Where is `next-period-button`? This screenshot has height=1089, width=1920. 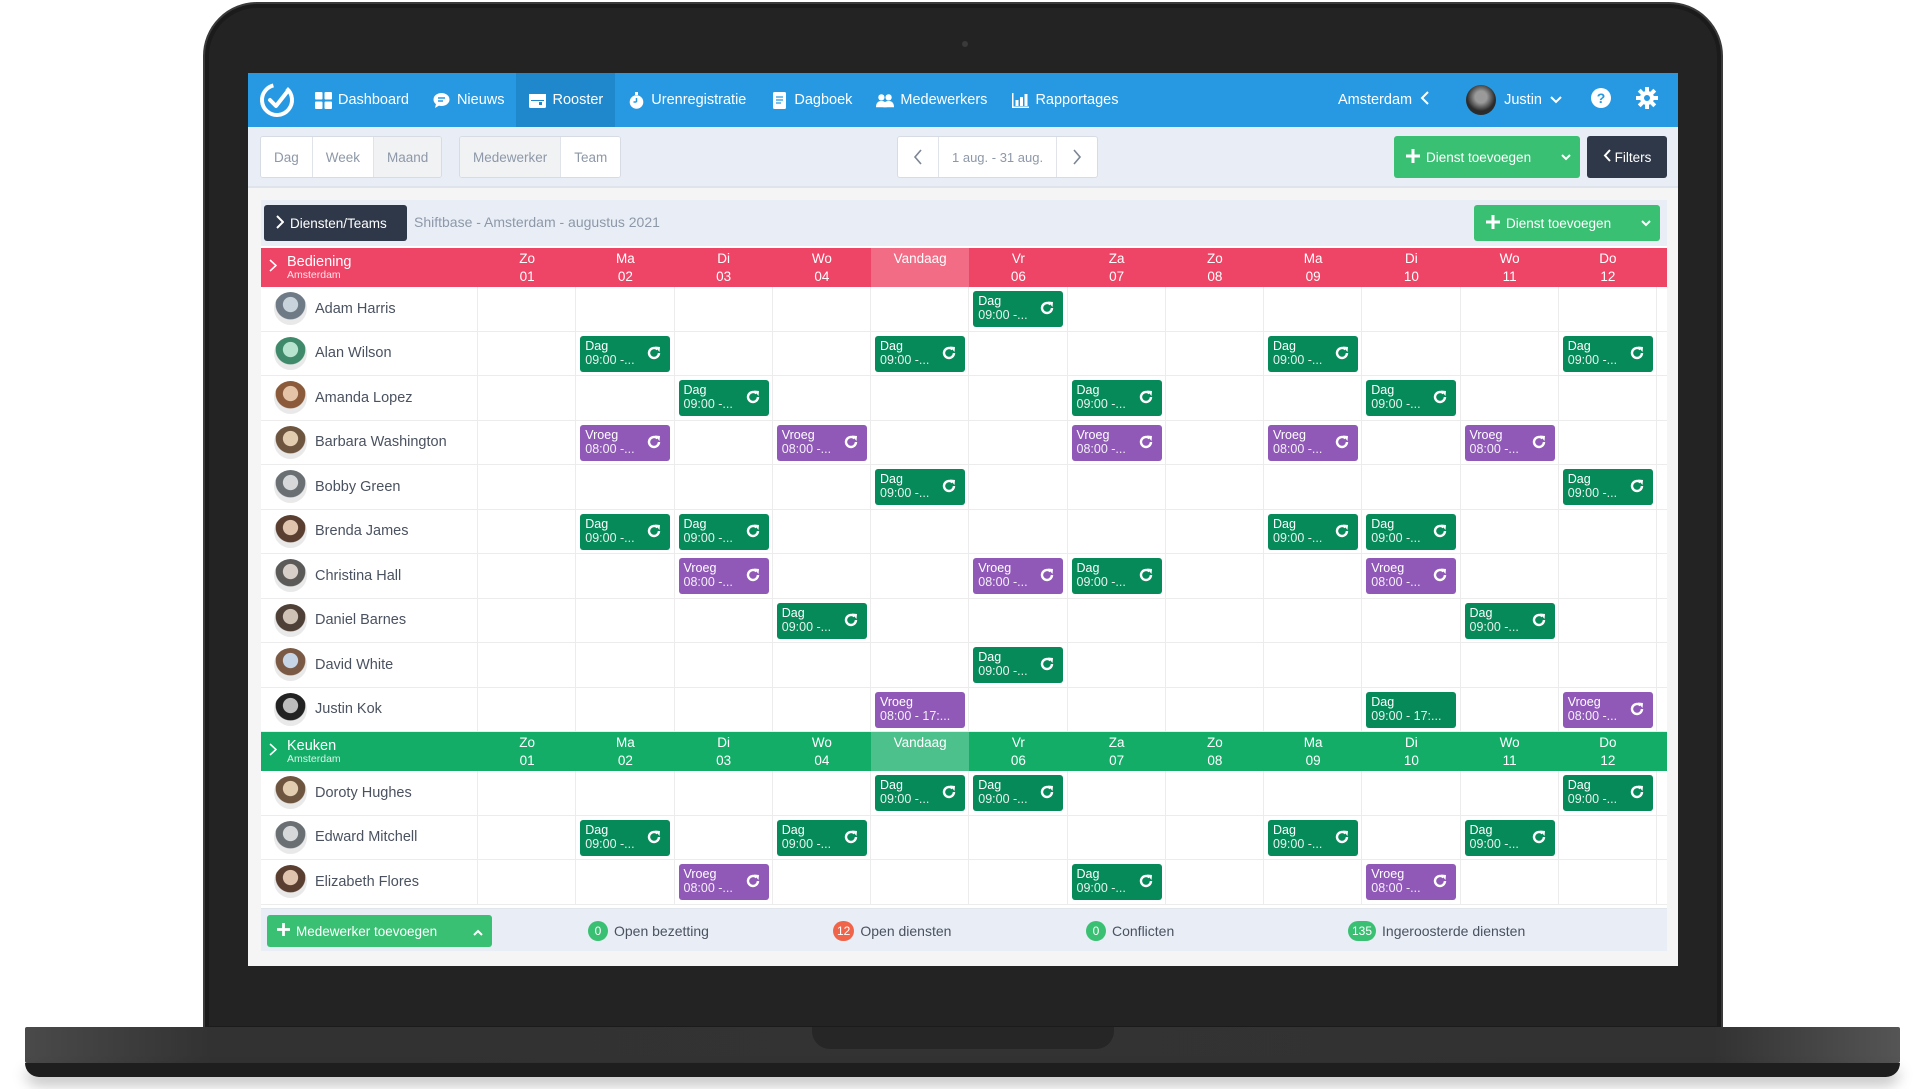
next-period-button is located at coordinates (1077, 157).